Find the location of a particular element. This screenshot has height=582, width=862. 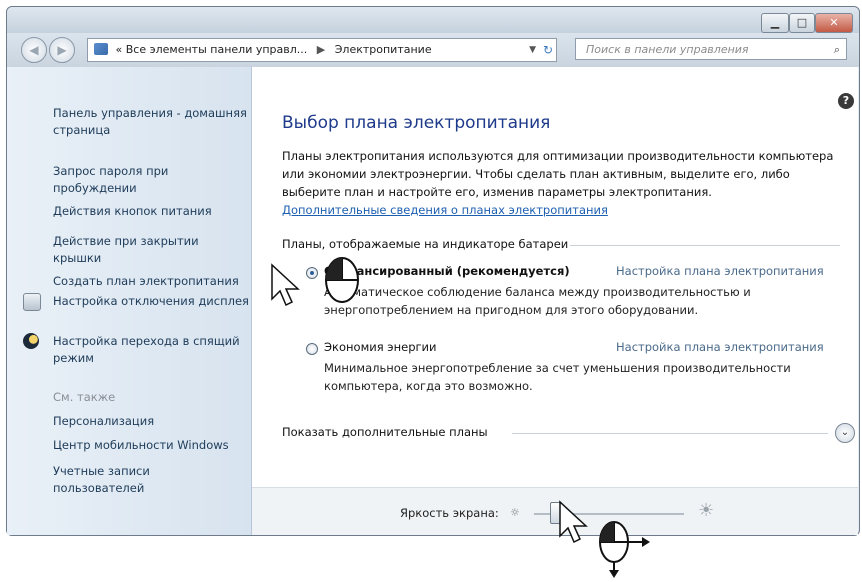

control-panel-icon is located at coordinates (101, 49).